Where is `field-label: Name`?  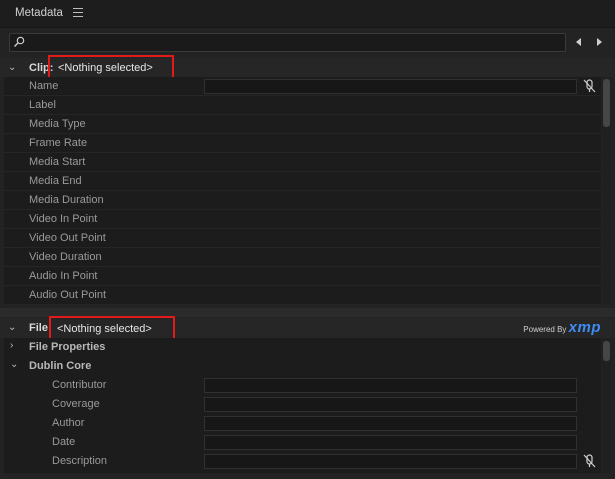 field-label: Name is located at coordinates (44, 86).